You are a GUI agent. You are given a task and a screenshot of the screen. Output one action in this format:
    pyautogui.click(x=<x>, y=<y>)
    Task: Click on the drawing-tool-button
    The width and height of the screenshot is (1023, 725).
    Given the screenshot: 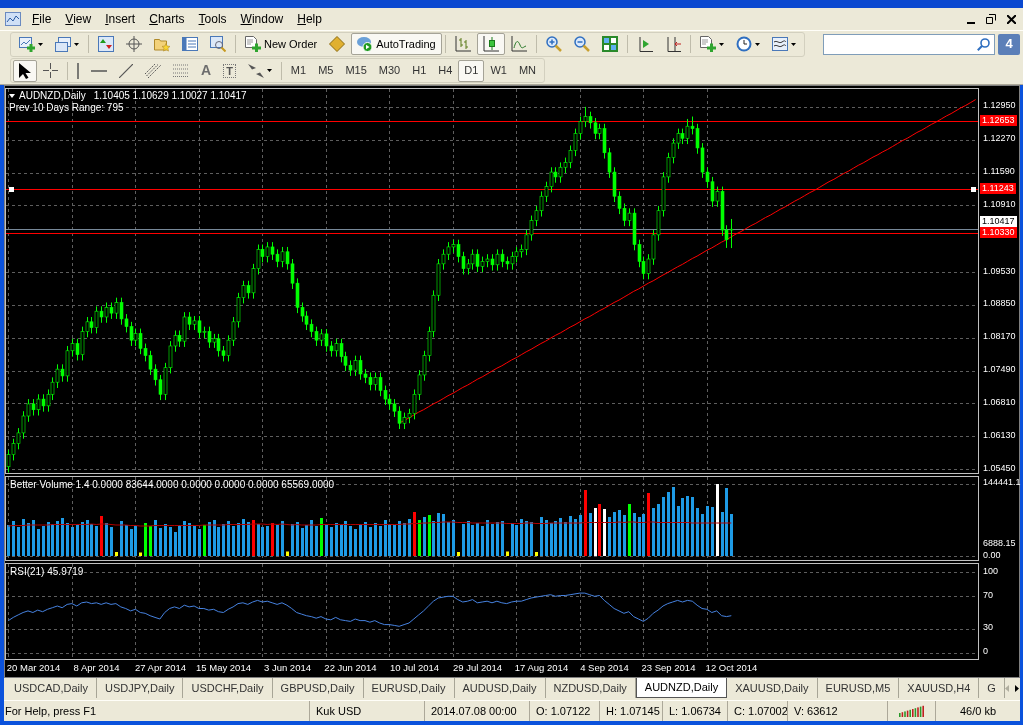 What is the action you would take?
    pyautogui.click(x=25, y=70)
    